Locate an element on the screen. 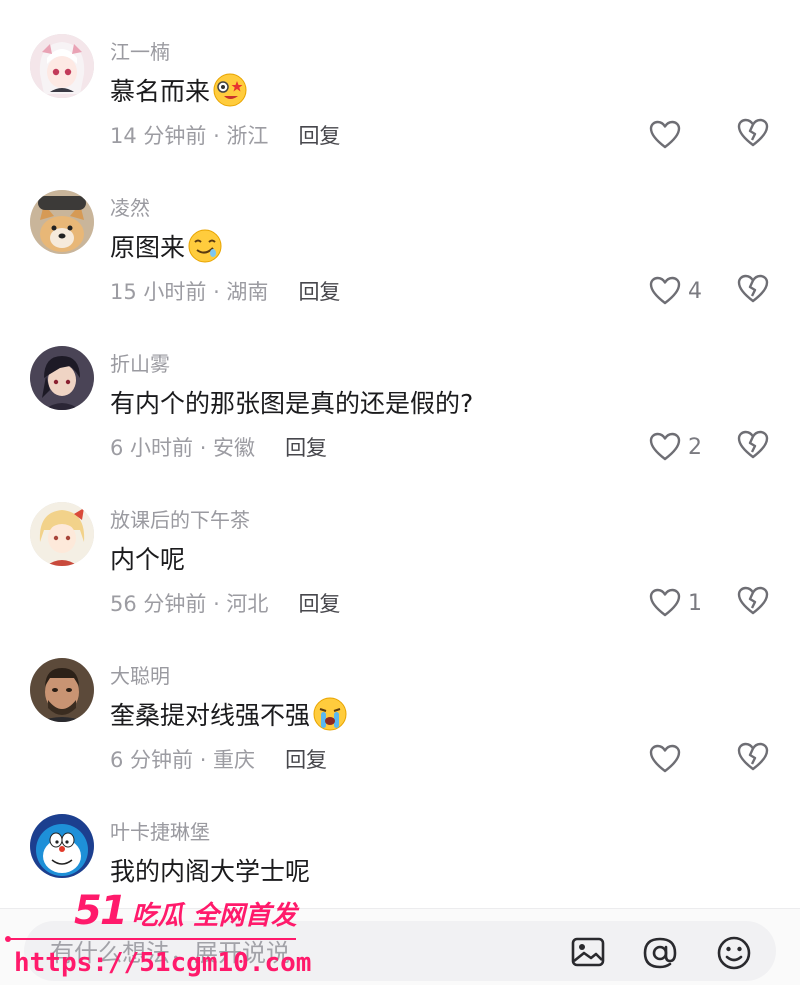  comment-text-row: 原图来 is located at coordinates (166, 246).